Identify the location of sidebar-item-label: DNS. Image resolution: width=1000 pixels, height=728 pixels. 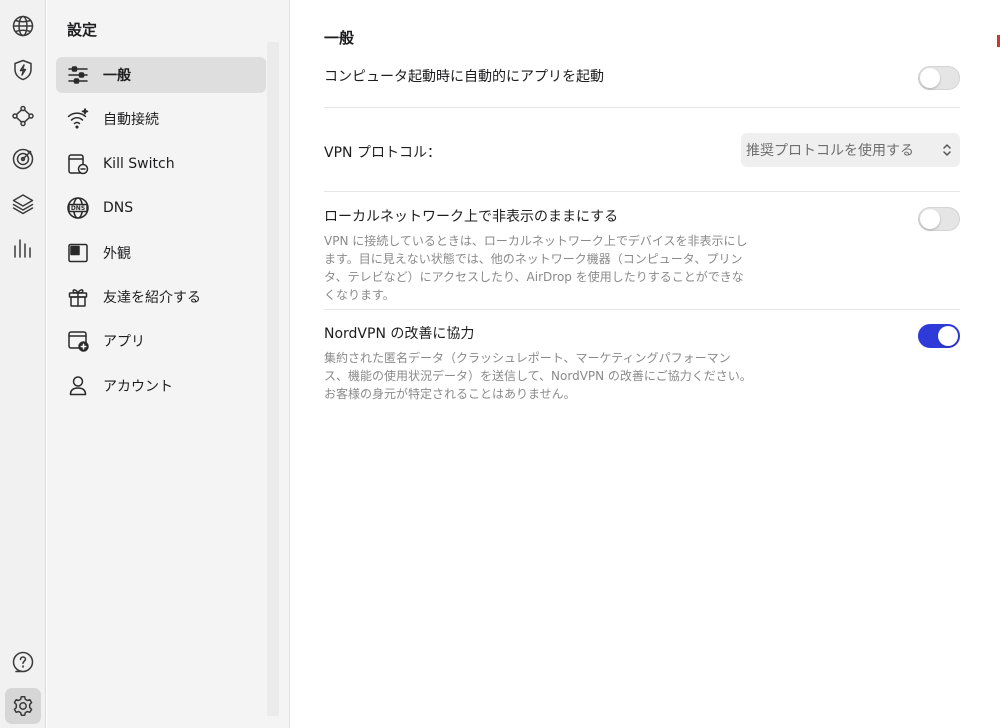
(118, 208).